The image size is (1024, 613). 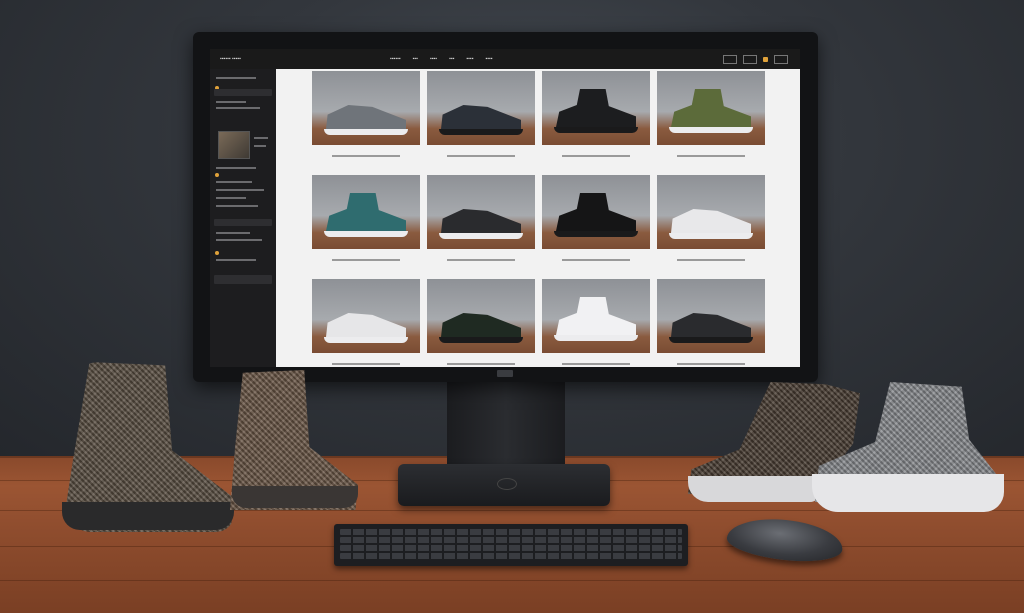 What do you see at coordinates (730, 59) in the screenshot?
I see `search-icon` at bounding box center [730, 59].